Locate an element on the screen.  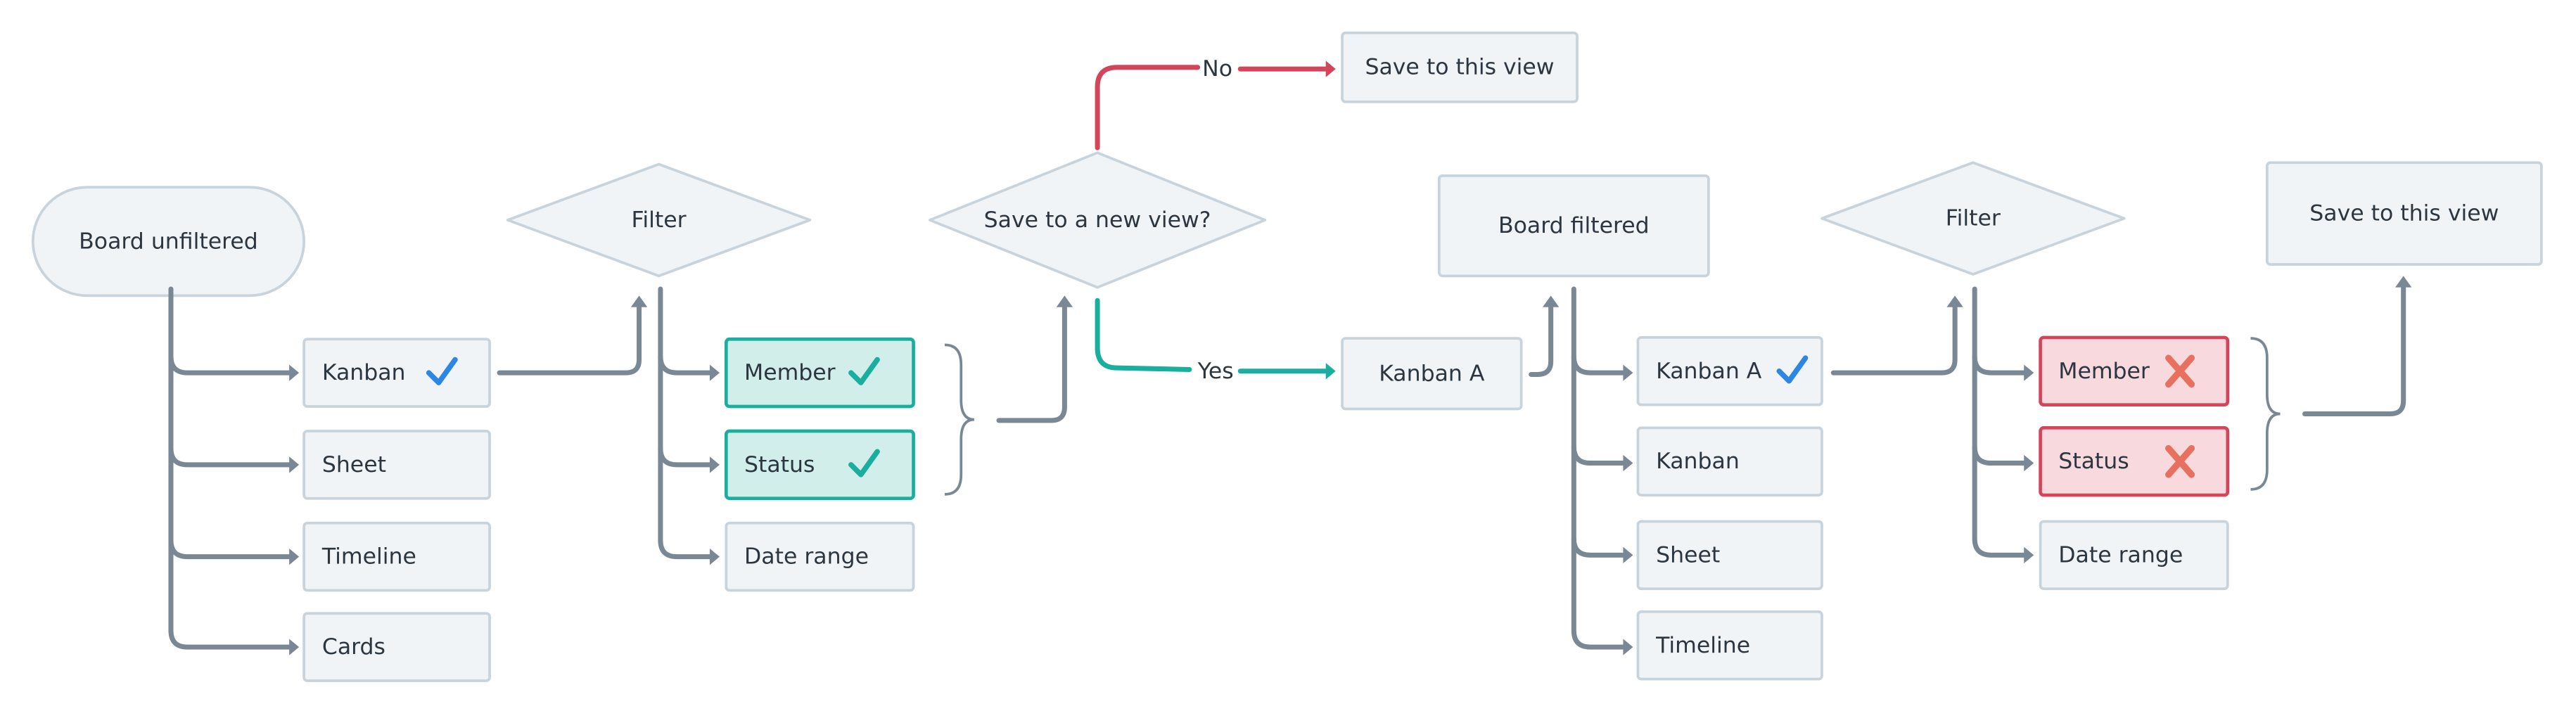
yes-label: Yes is located at coordinates (1215, 371).